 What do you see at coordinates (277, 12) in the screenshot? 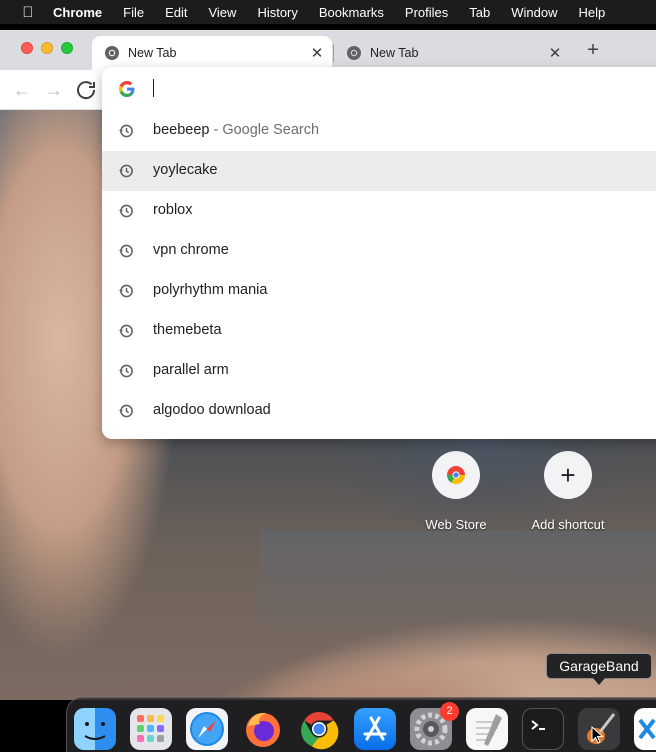
I see `menu-history: History` at bounding box center [277, 12].